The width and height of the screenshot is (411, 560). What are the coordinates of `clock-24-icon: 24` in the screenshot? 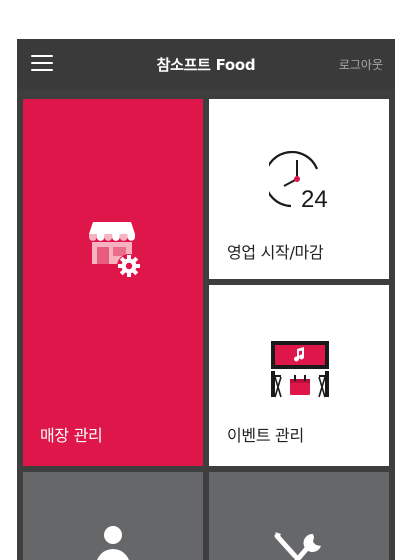 It's located at (298, 181).